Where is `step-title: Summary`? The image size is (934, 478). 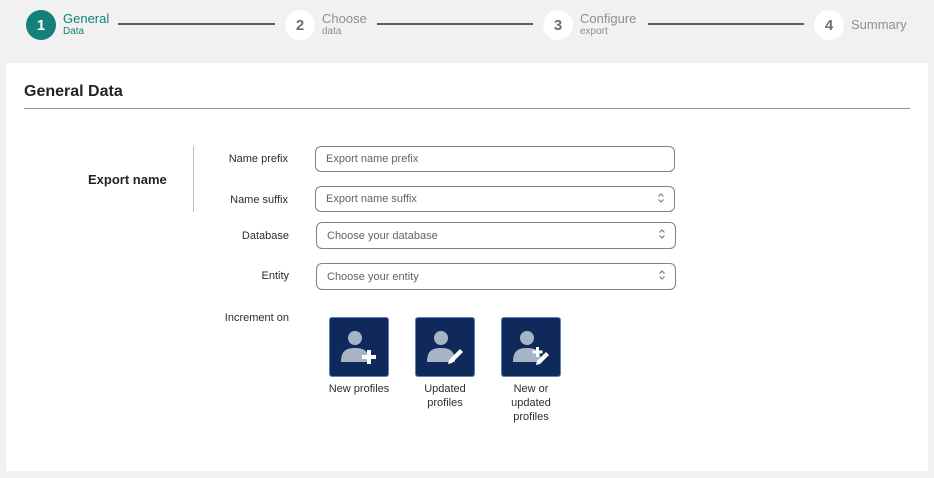 step-title: Summary is located at coordinates (879, 24).